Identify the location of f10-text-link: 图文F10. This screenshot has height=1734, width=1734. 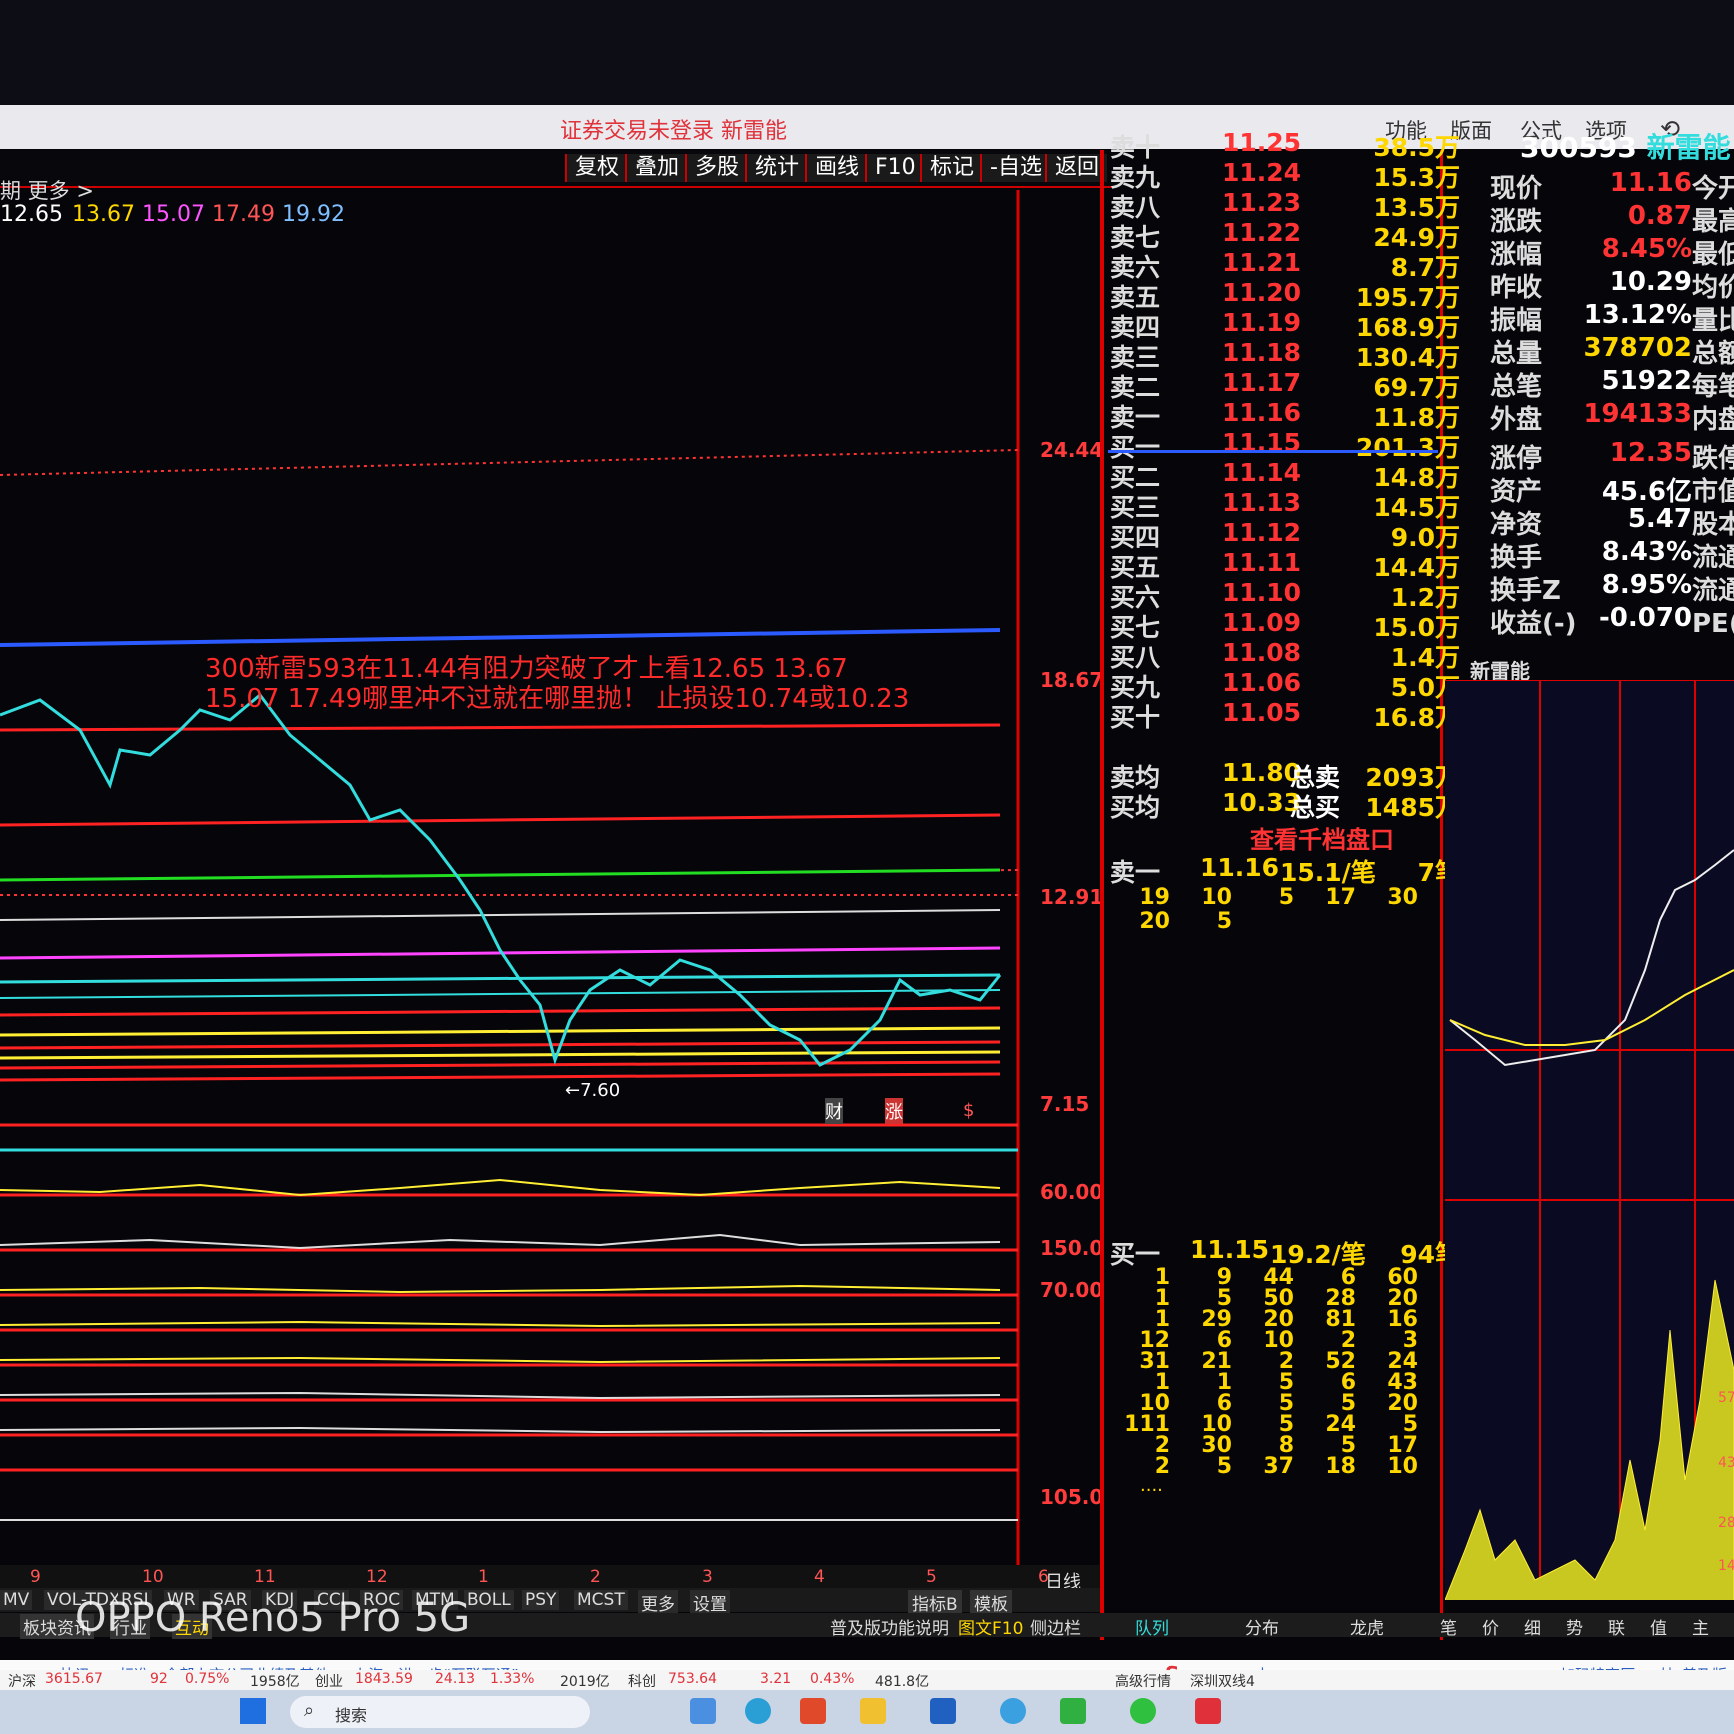
(990, 1626).